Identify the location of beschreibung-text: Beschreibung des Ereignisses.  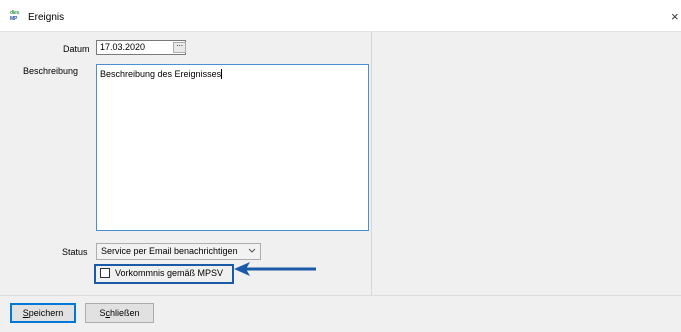
(161, 74).